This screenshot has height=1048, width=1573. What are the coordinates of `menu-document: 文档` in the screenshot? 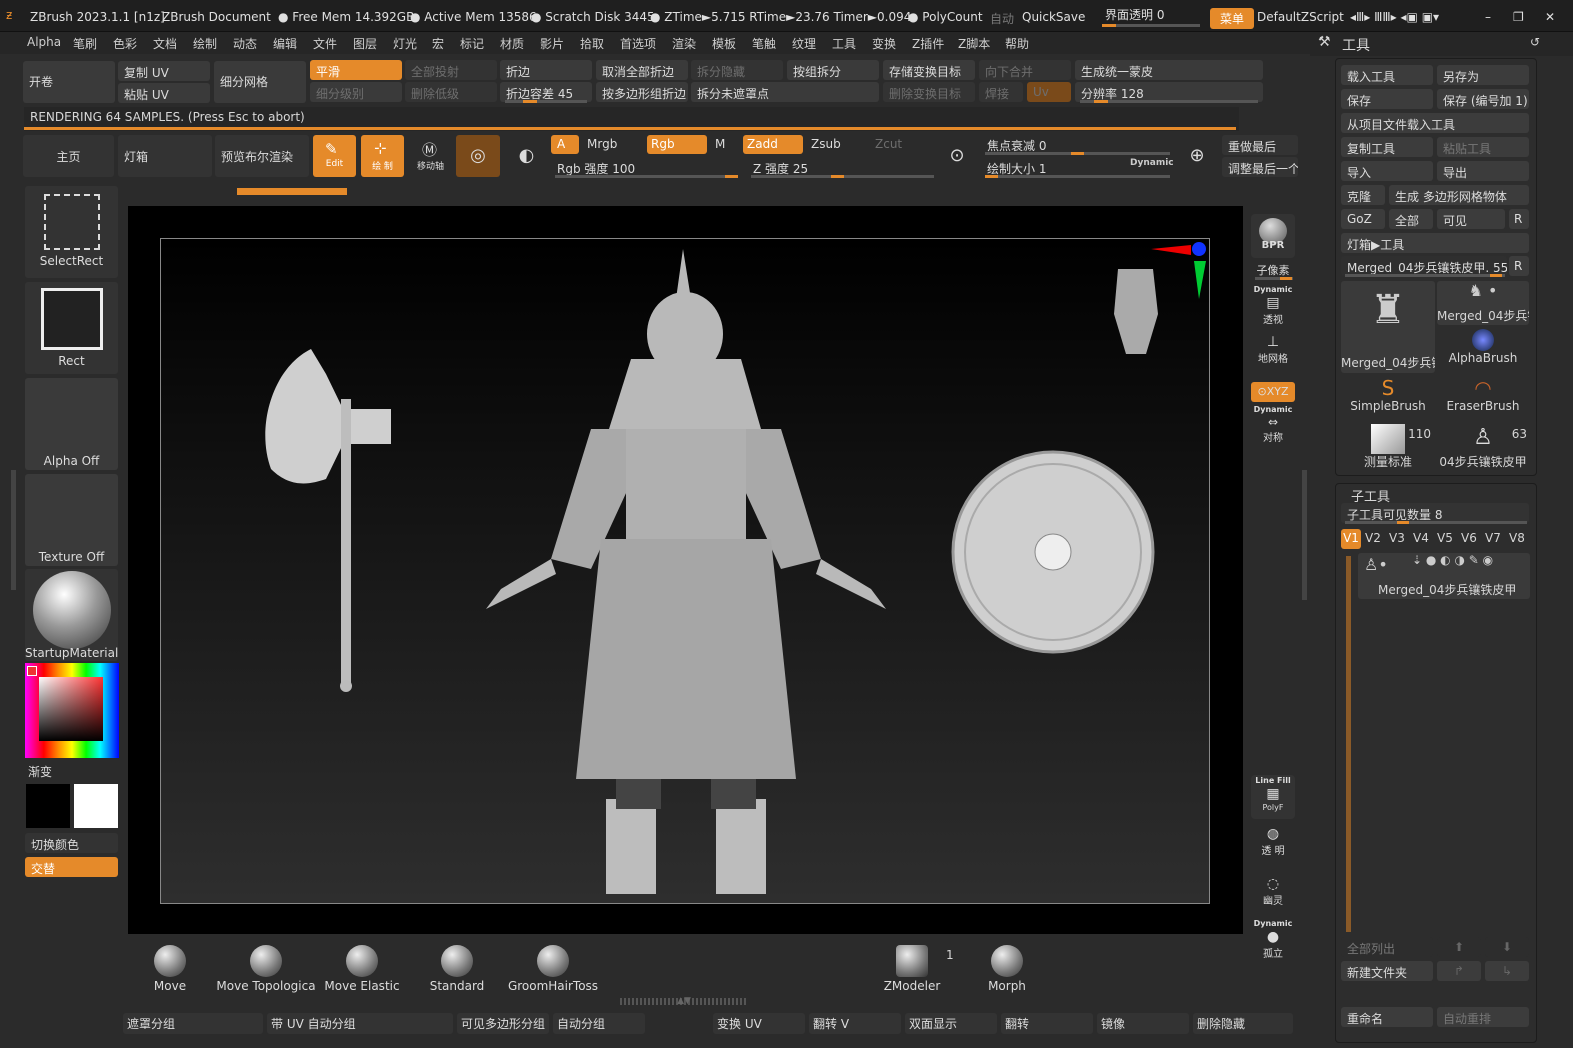 It's located at (165, 43).